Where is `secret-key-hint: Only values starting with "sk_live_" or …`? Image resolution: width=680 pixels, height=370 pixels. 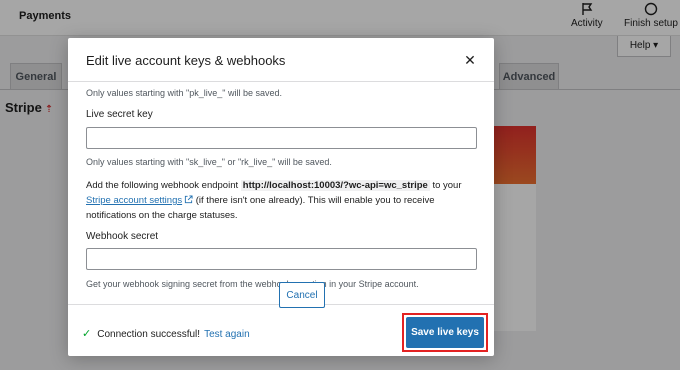 secret-key-hint: Only values starting with "sk_live_" or … is located at coordinates (209, 162).